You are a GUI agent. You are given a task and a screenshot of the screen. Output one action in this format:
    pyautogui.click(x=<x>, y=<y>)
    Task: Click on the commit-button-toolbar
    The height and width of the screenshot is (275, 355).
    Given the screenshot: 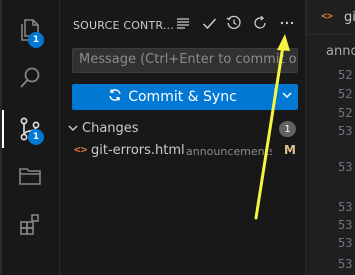 What is the action you would take?
    pyautogui.click(x=209, y=25)
    